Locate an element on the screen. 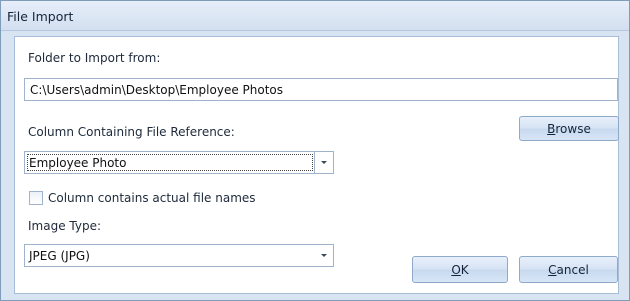  browse-label-rest: rowse is located at coordinates (573, 128).